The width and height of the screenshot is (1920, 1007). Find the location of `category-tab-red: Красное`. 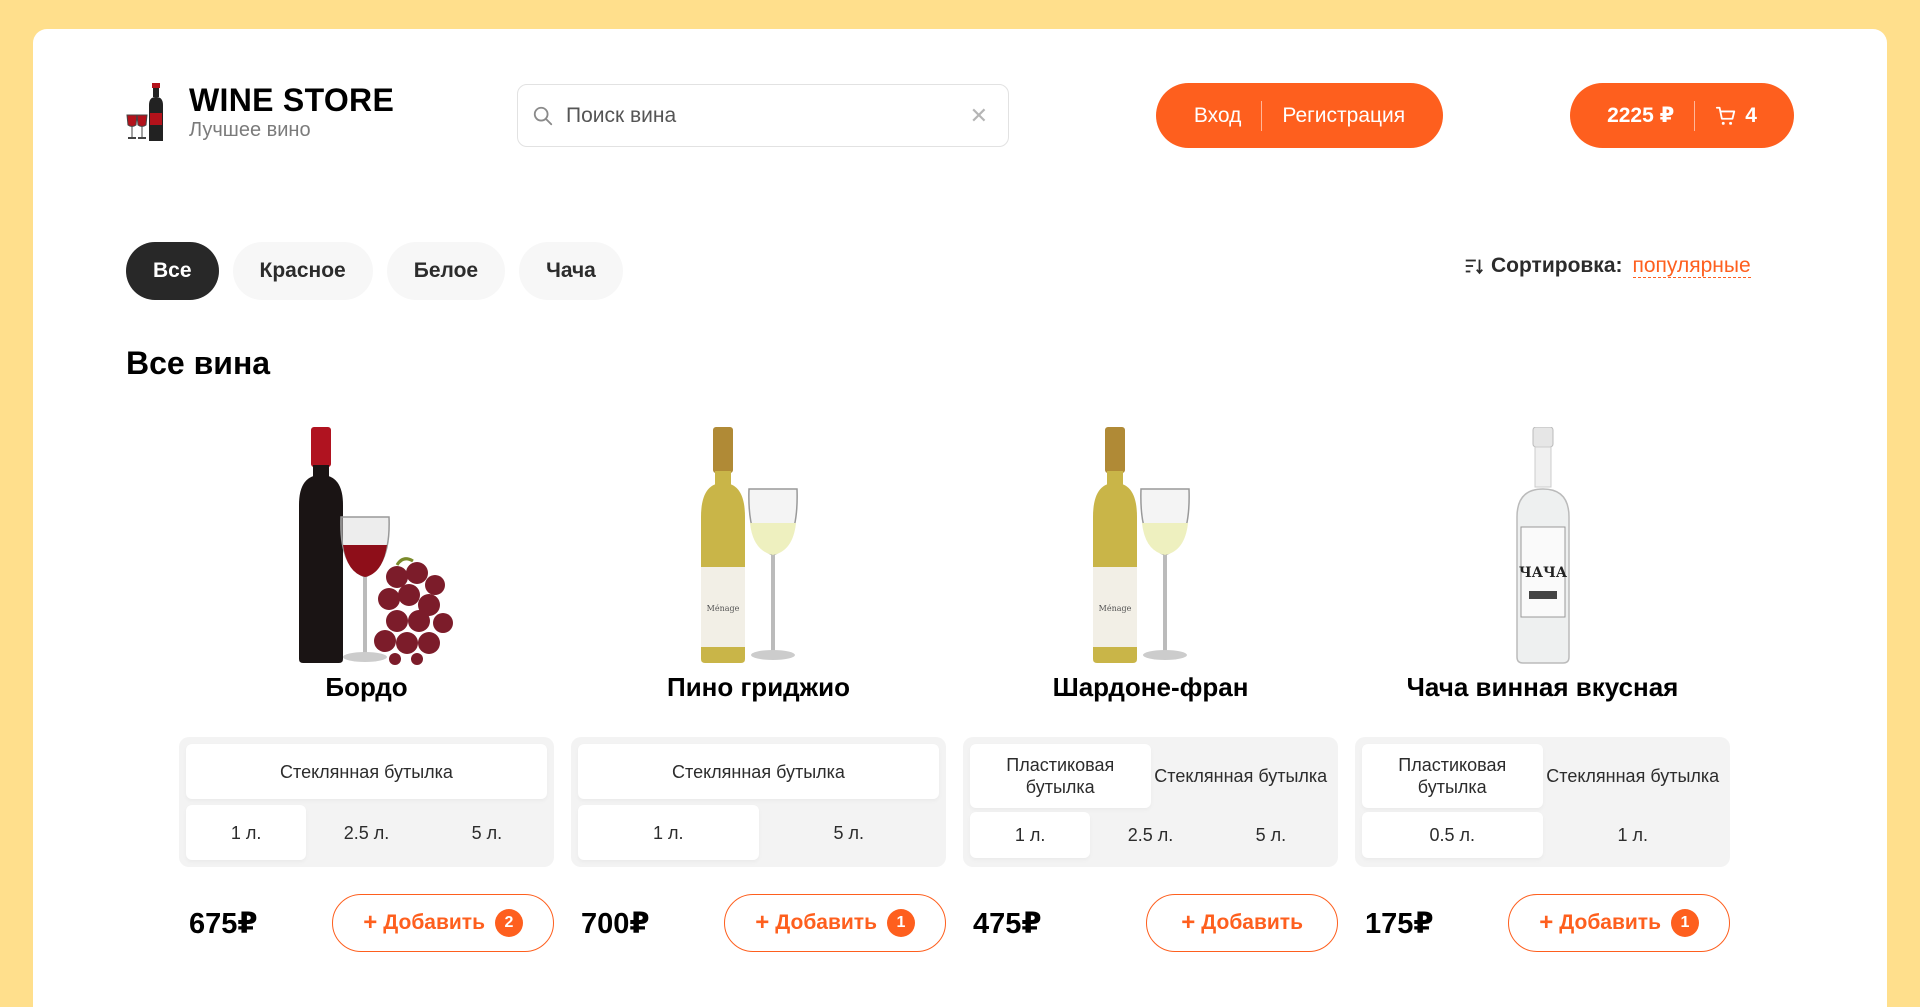

category-tab-red: Красное is located at coordinates (302, 271).